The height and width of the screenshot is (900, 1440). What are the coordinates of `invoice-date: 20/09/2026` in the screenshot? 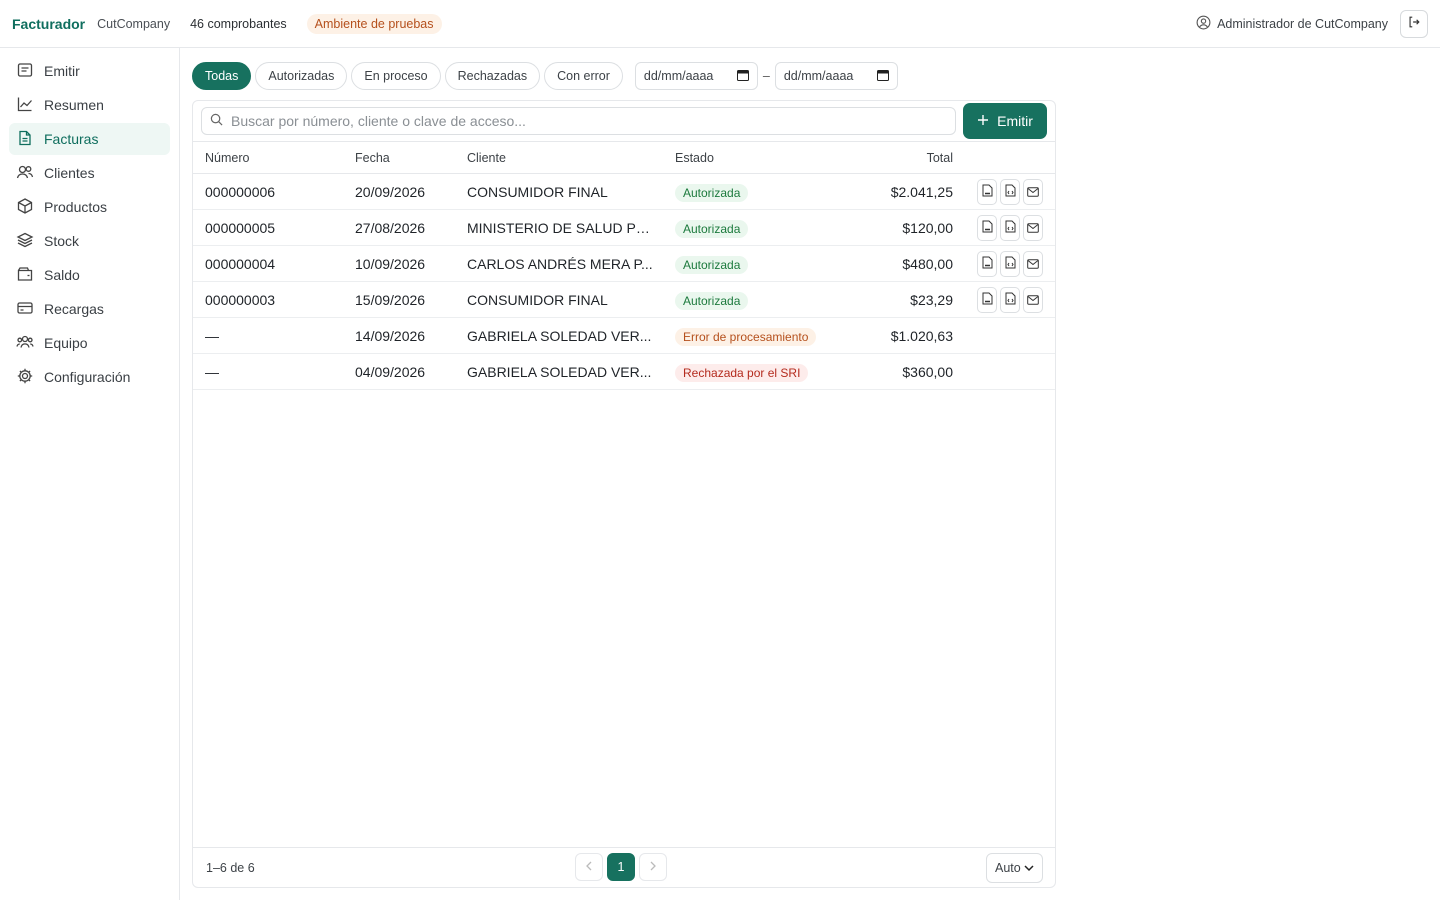 It's located at (390, 192).